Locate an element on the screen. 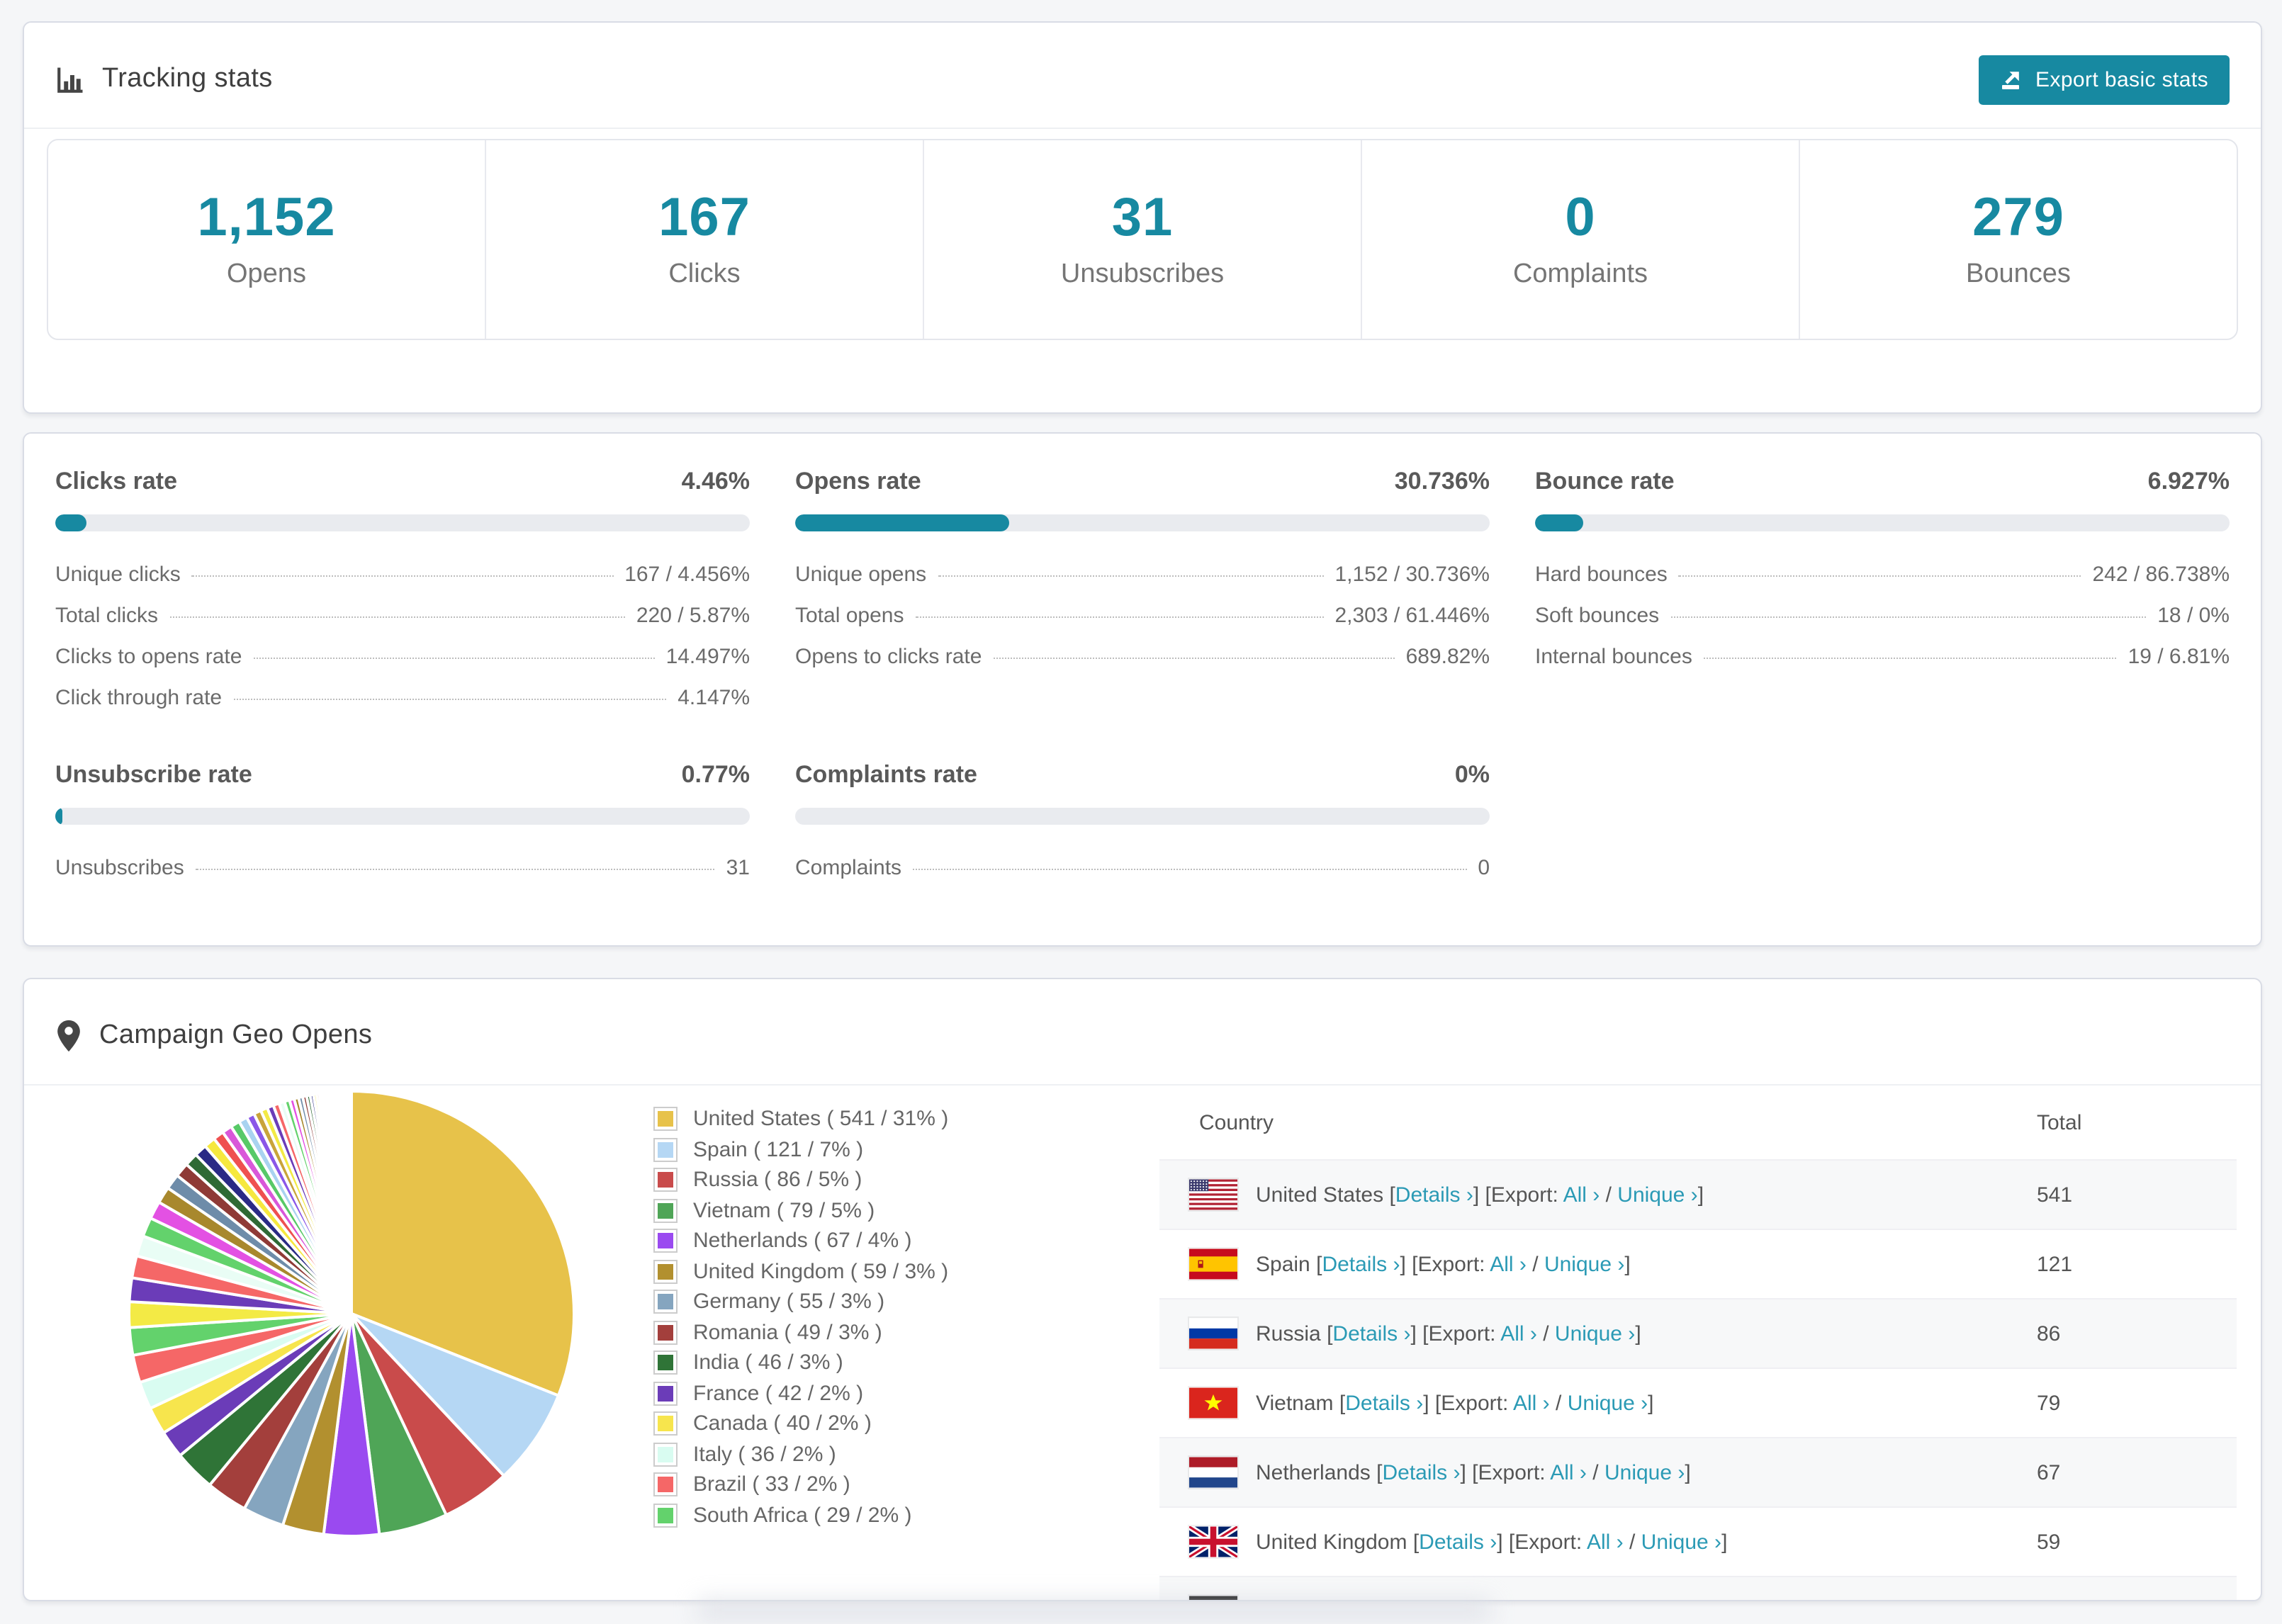 The height and width of the screenshot is (1624, 2282). bracket: ] [Export: is located at coordinates (1518, 1195).